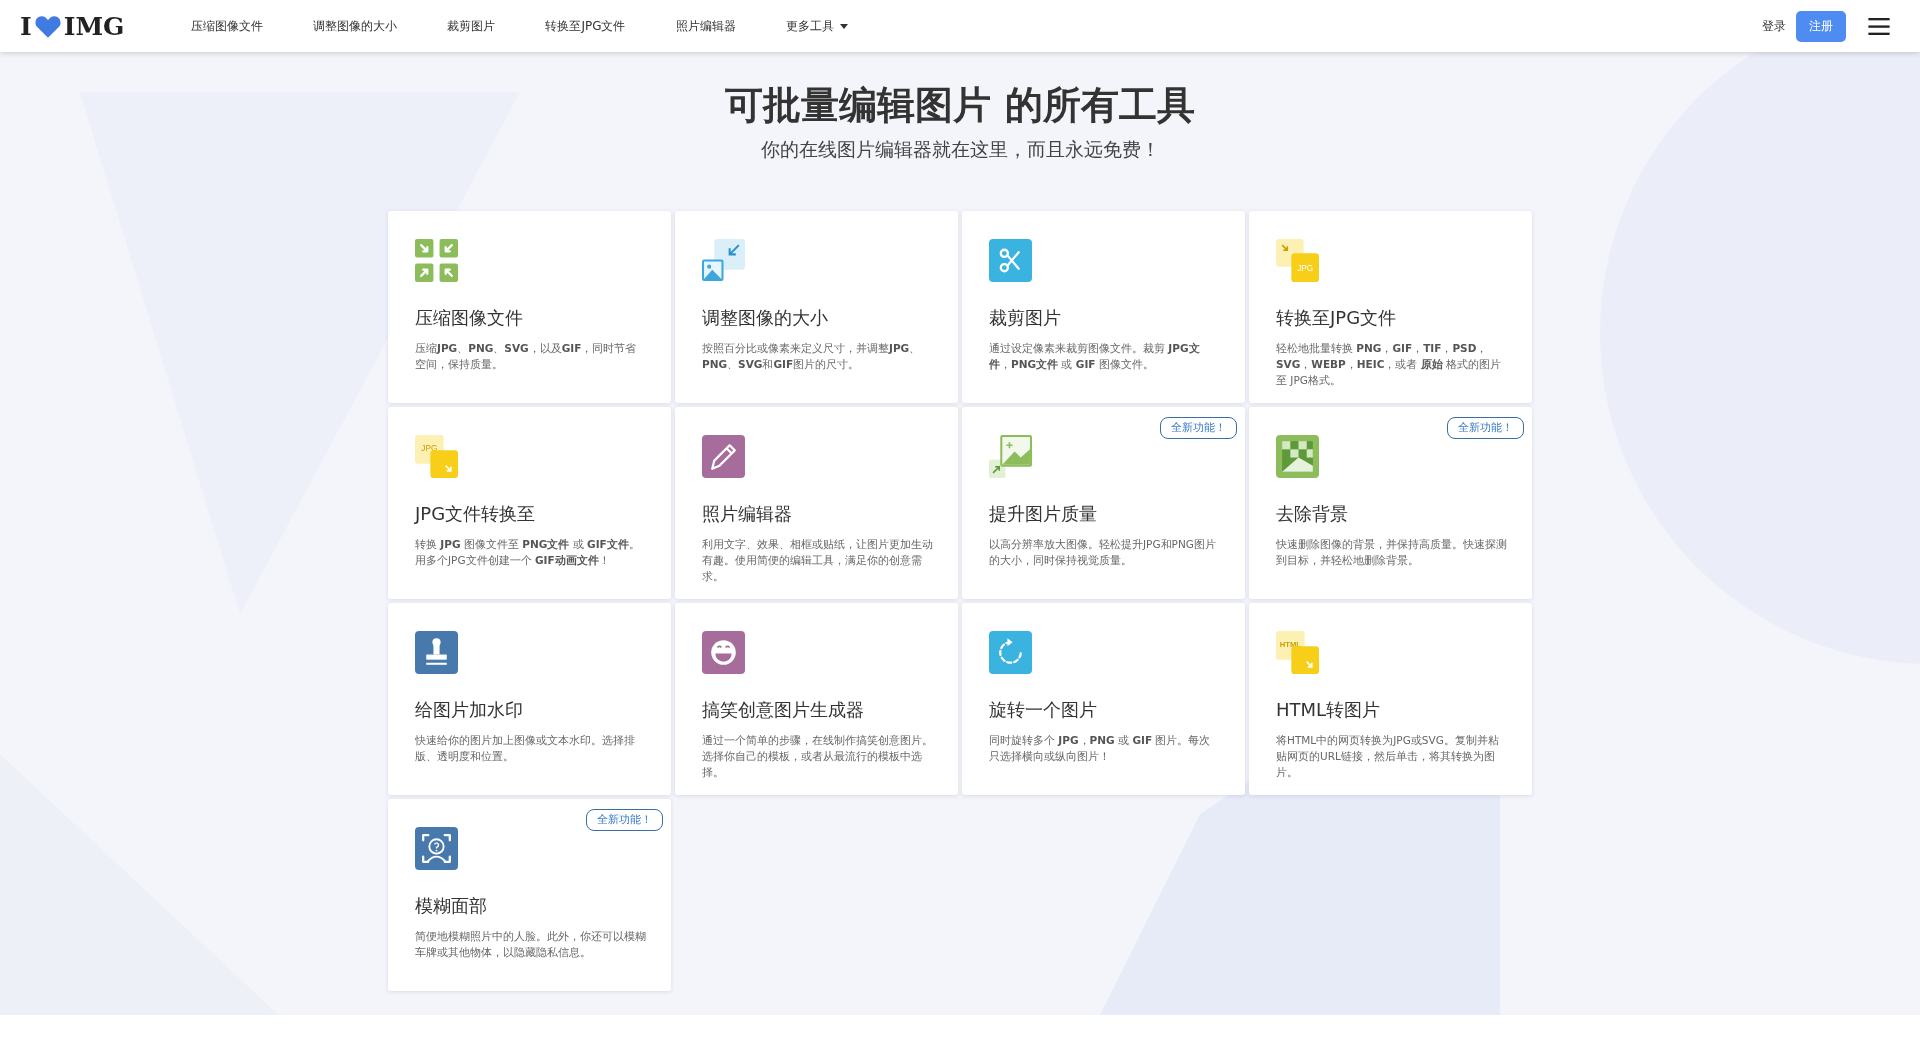 This screenshot has width=1920, height=1063. What do you see at coordinates (1879, 26) in the screenshot?
I see `menu-icon` at bounding box center [1879, 26].